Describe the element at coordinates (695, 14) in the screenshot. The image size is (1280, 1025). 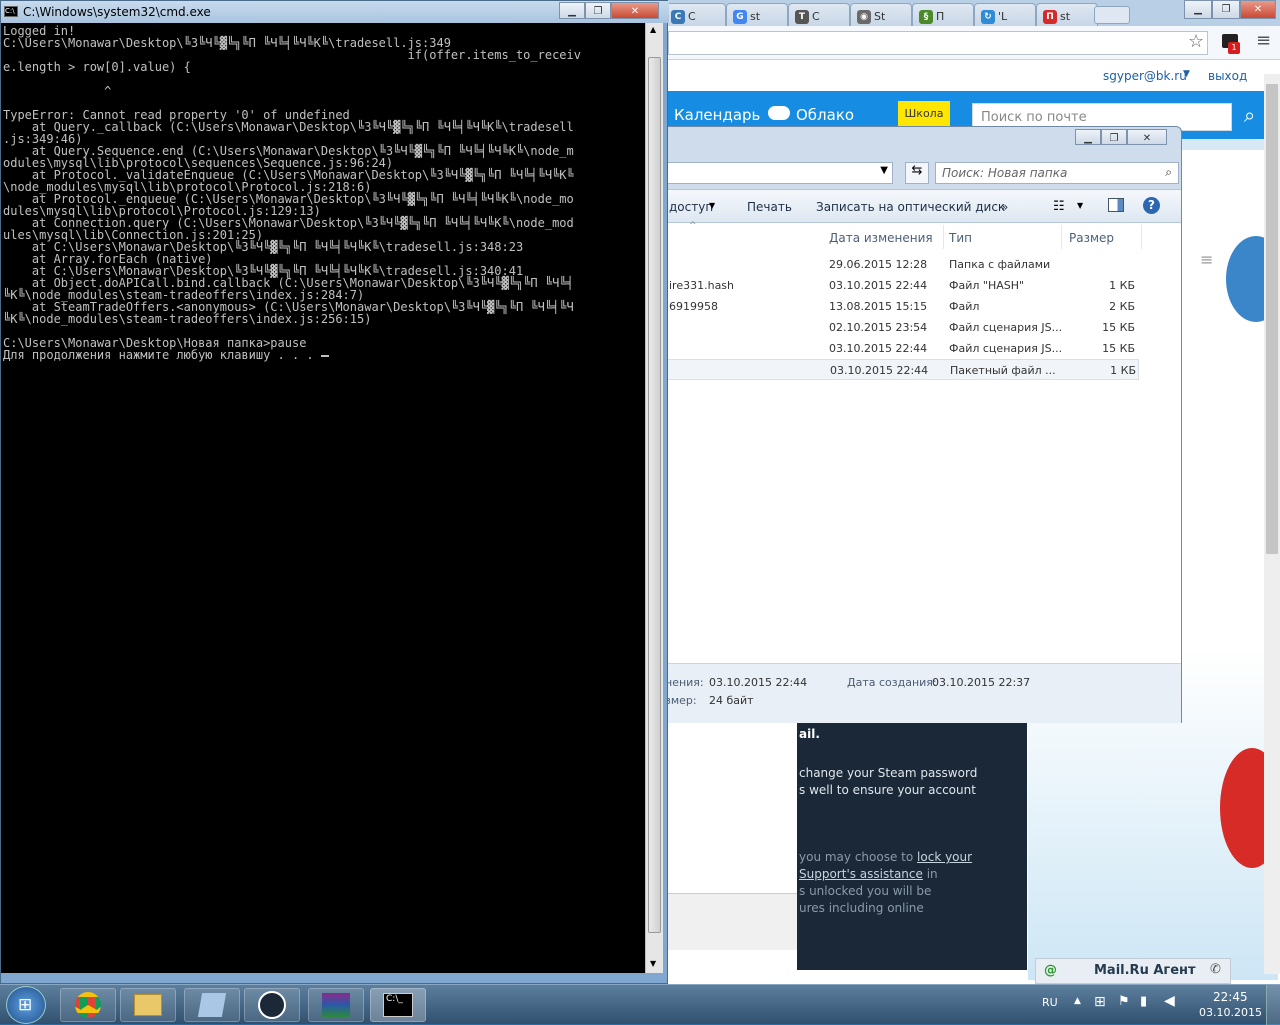
I see `browser-tab: СС` at that location.